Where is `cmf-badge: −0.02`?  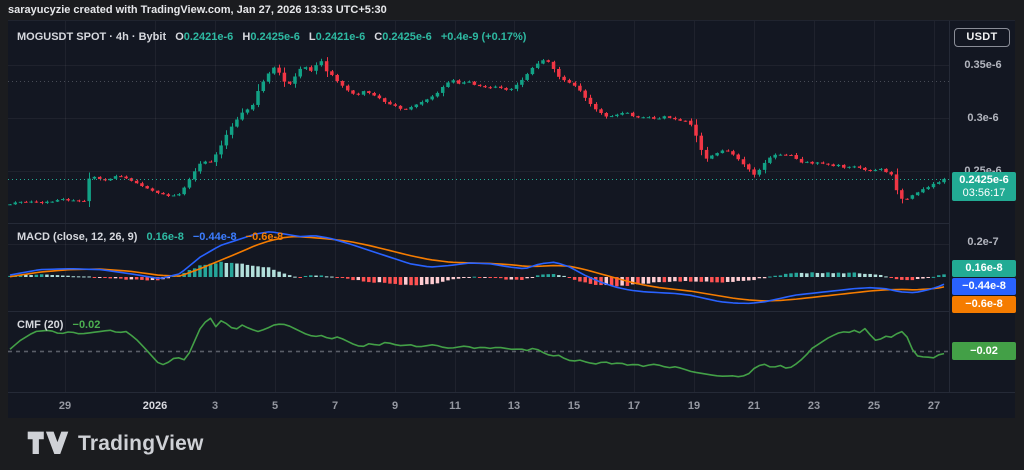
cmf-badge: −0.02 is located at coordinates (984, 351).